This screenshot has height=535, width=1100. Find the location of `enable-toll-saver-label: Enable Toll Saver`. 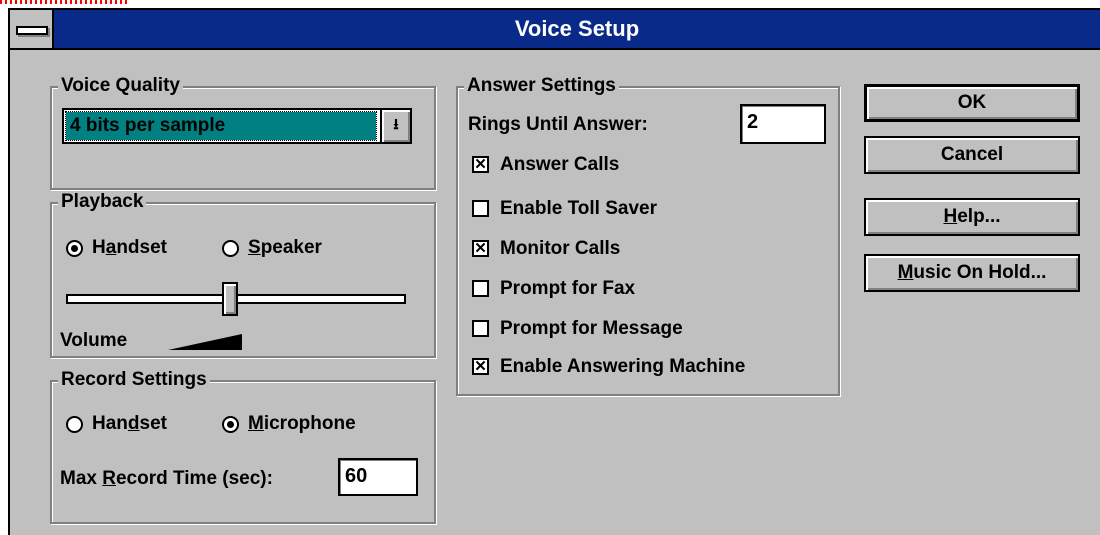

enable-toll-saver-label: Enable Toll Saver is located at coordinates (578, 209).